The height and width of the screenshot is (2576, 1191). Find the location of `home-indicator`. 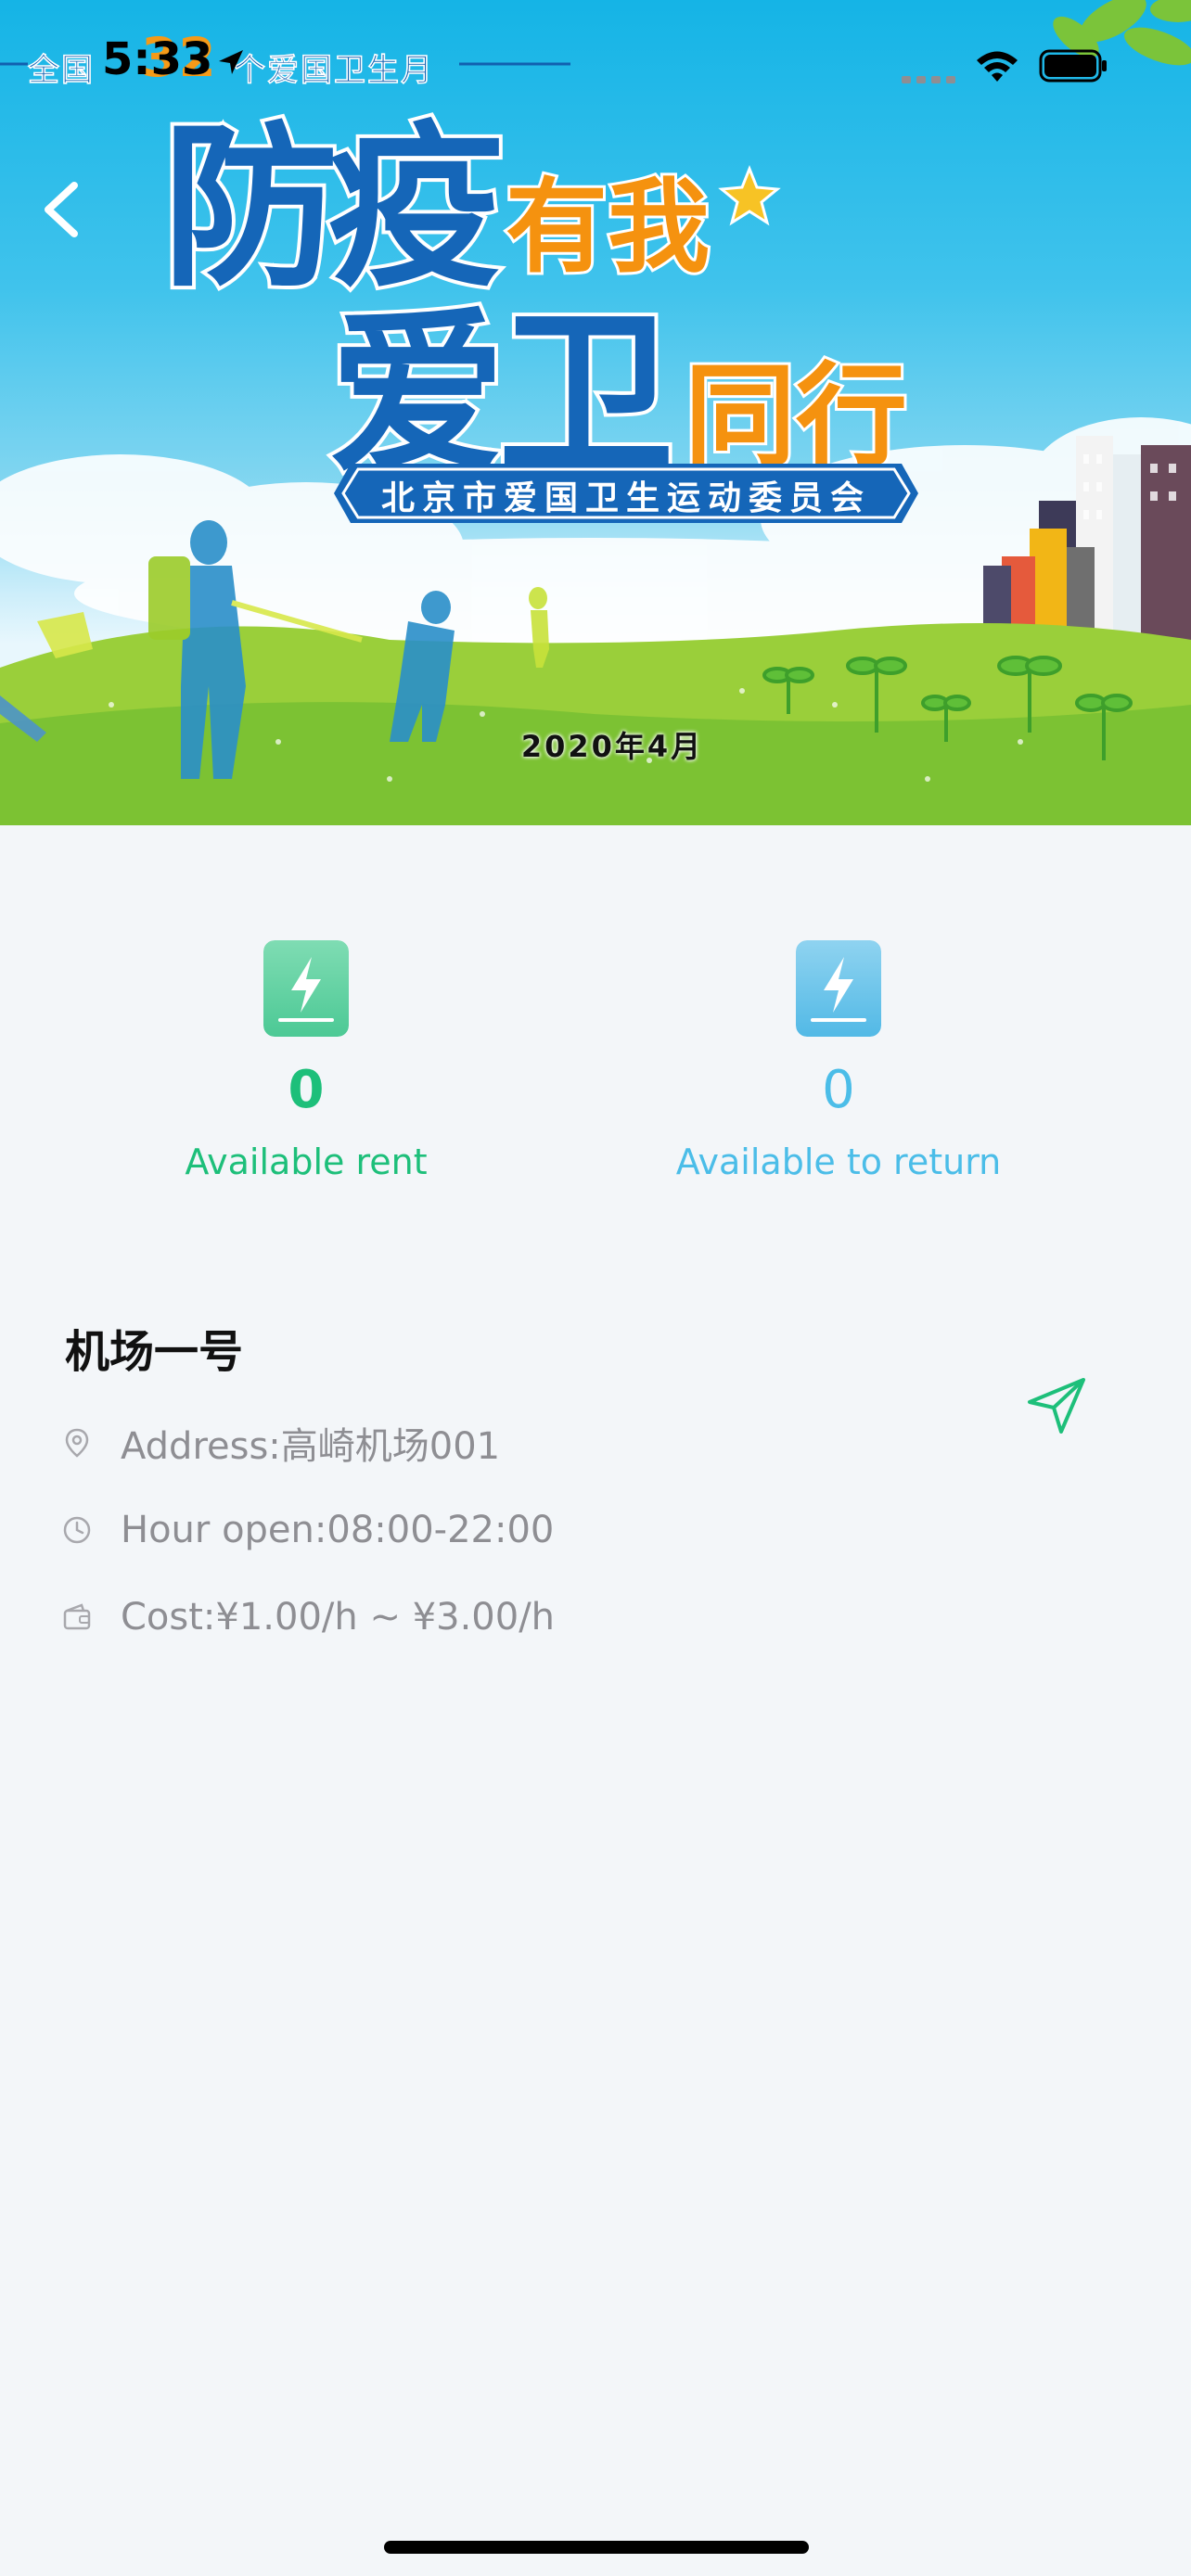

home-indicator is located at coordinates (597, 2547).